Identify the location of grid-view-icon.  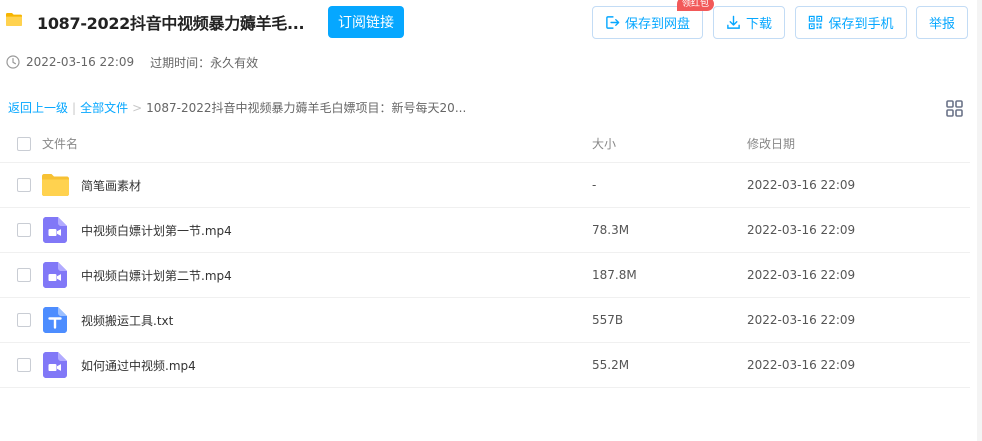
(954, 108).